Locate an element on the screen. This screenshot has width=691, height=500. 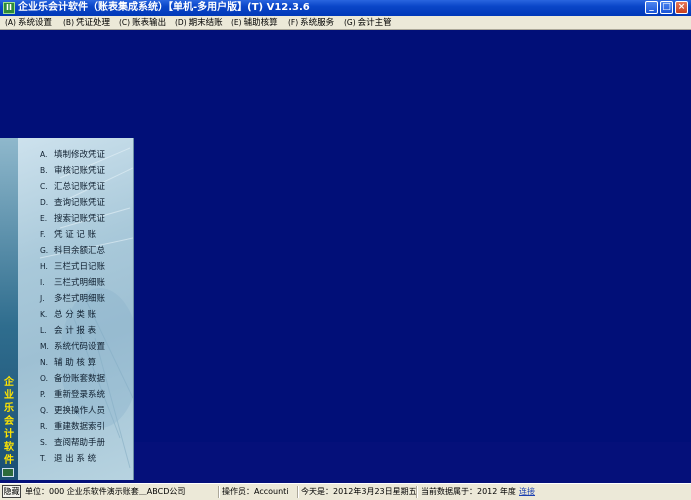
menu-label: 会计主管 is located at coordinates (374, 23).